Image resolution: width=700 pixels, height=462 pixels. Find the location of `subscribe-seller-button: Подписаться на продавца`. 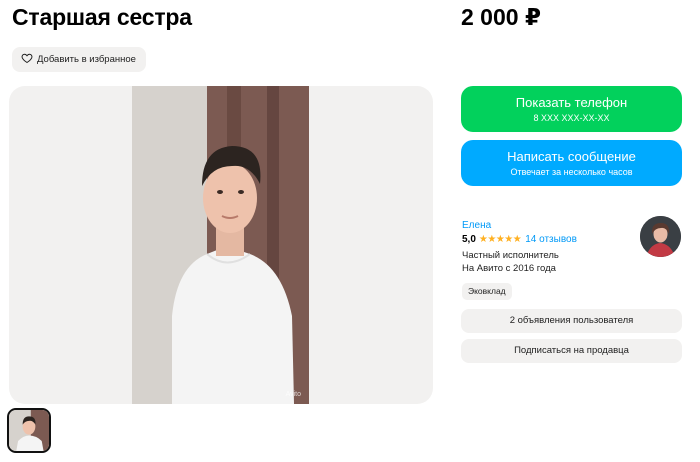

subscribe-seller-button: Подписаться на продавца is located at coordinates (571, 351).